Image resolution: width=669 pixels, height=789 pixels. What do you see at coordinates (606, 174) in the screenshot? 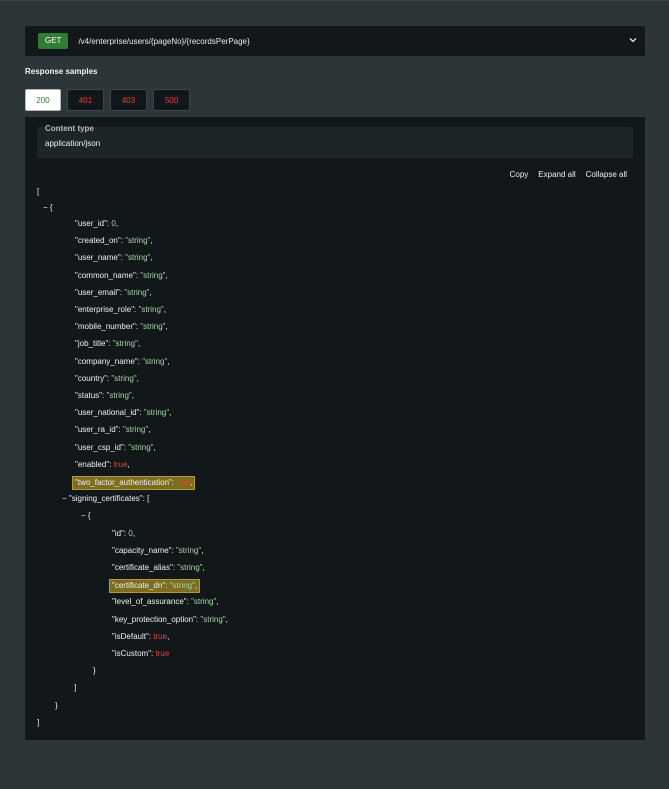
I see `collapse-all-button: Collapse all` at bounding box center [606, 174].